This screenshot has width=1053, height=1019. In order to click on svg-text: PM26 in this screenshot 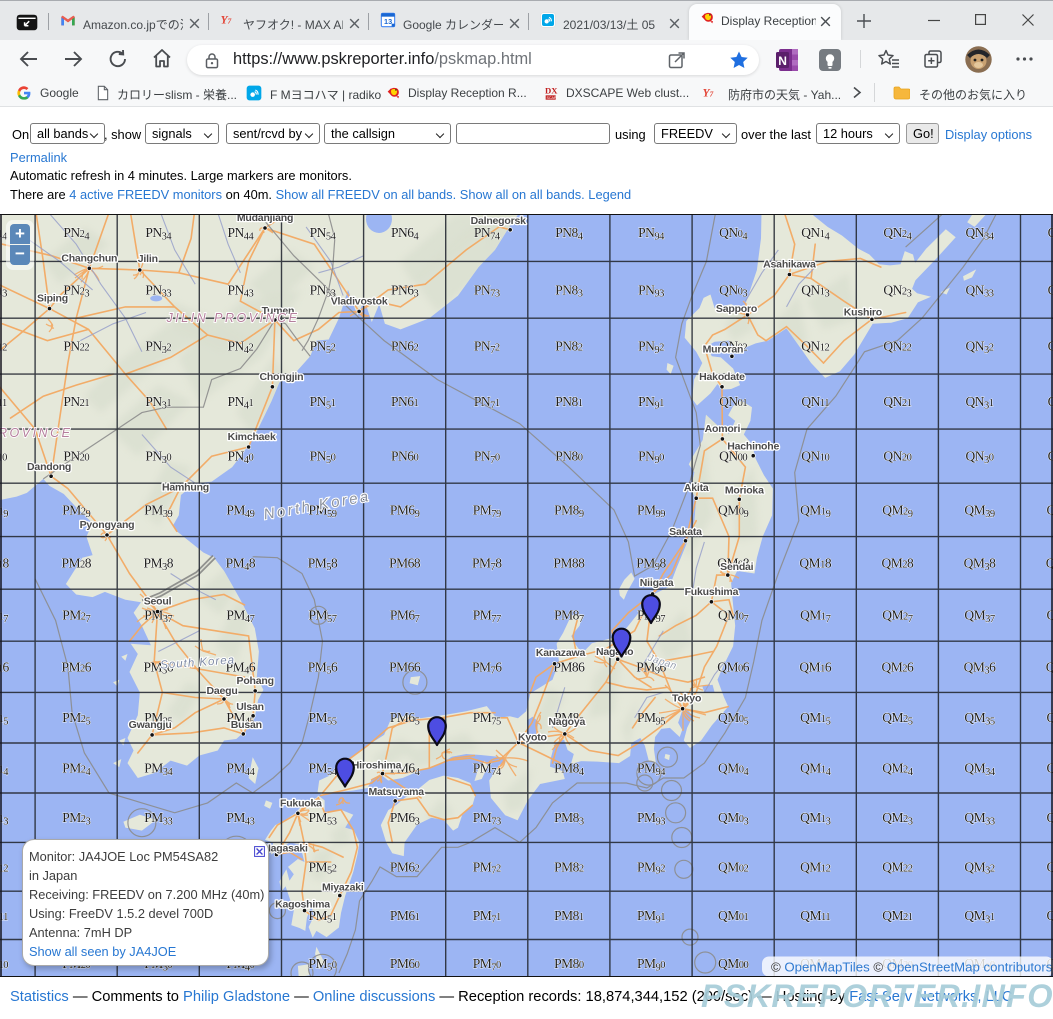, I will do `click(76, 666)`.